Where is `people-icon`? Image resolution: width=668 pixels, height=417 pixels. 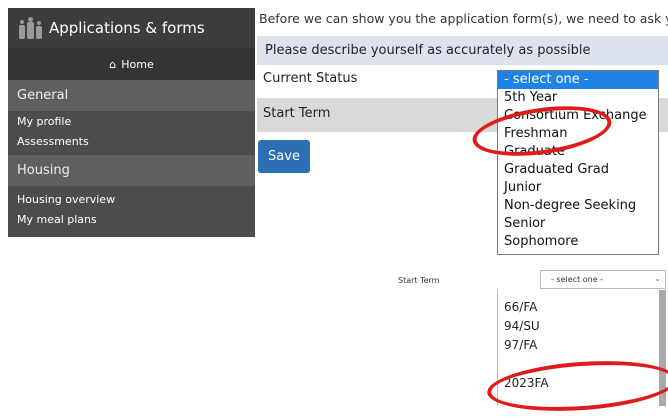 people-icon is located at coordinates (30, 28).